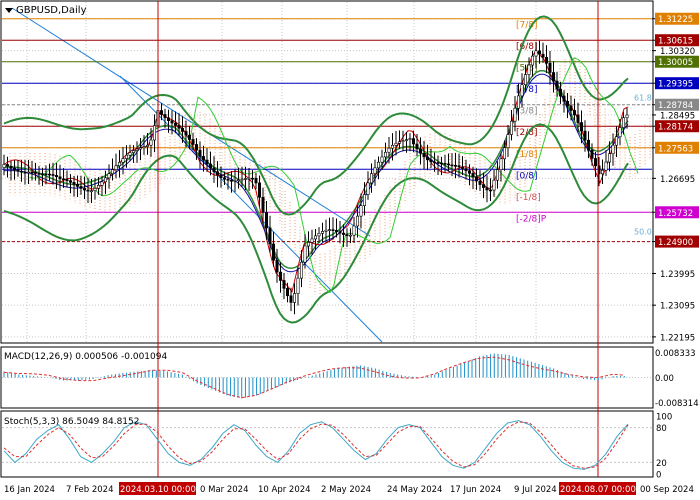 Image resolution: width=700 pixels, height=500 pixels. What do you see at coordinates (475, 490) in the screenshot?
I see `x-tick-label: 17 Jun 2024` at bounding box center [475, 490].